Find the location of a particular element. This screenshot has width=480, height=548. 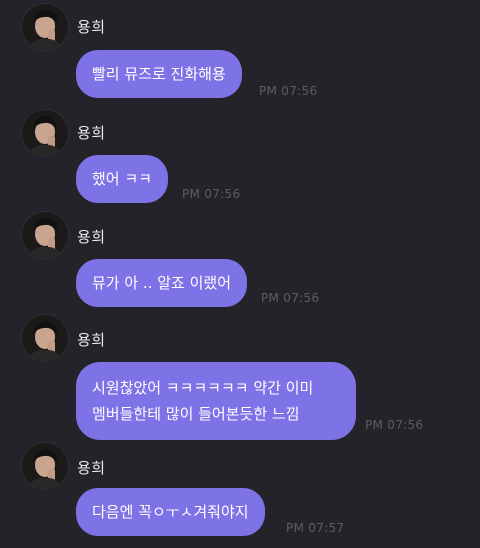

message-text-line: 멤버들한테 많이 들어본듯한 느낌 is located at coordinates (196, 414).